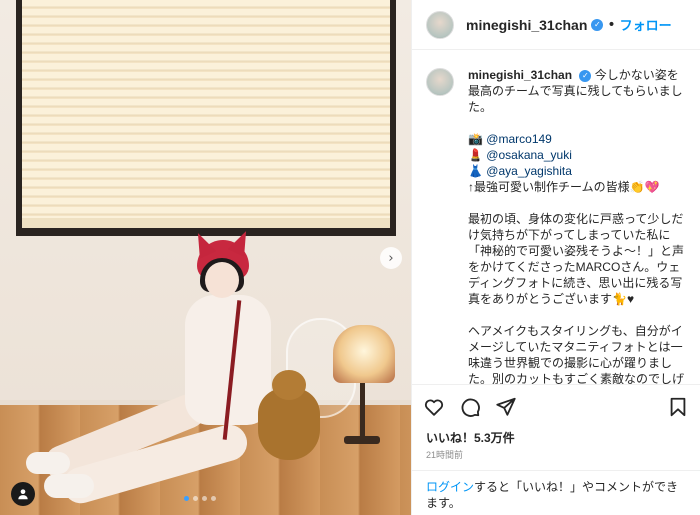  I want to click on save-button, so click(678, 407).